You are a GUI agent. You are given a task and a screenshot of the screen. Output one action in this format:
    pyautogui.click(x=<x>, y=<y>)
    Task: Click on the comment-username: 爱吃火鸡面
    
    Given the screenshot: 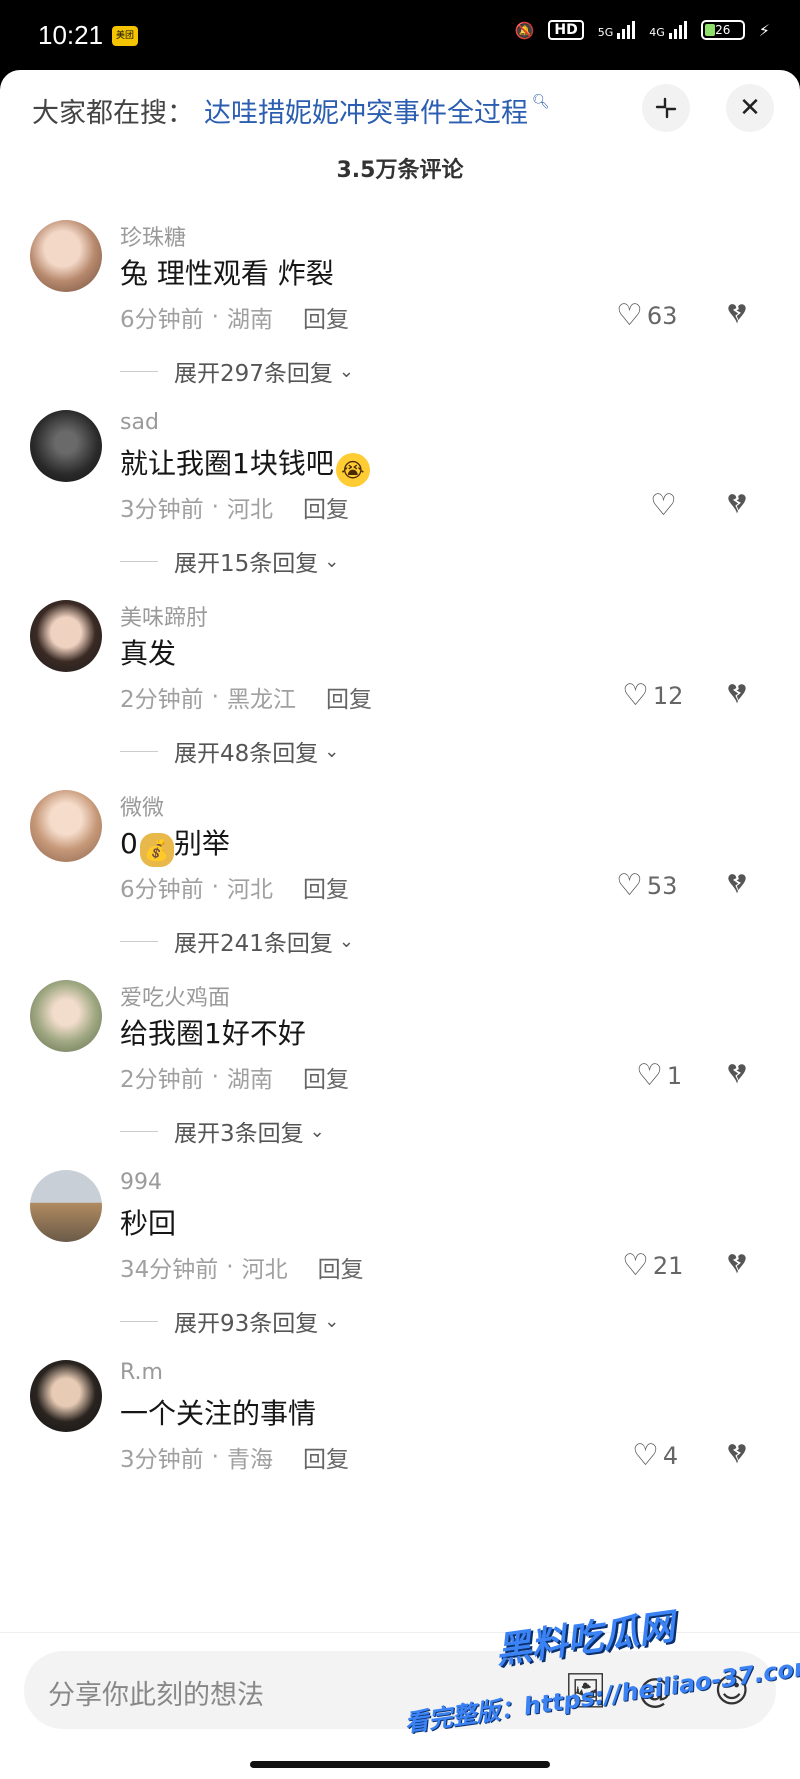 What is the action you would take?
    pyautogui.click(x=175, y=996)
    